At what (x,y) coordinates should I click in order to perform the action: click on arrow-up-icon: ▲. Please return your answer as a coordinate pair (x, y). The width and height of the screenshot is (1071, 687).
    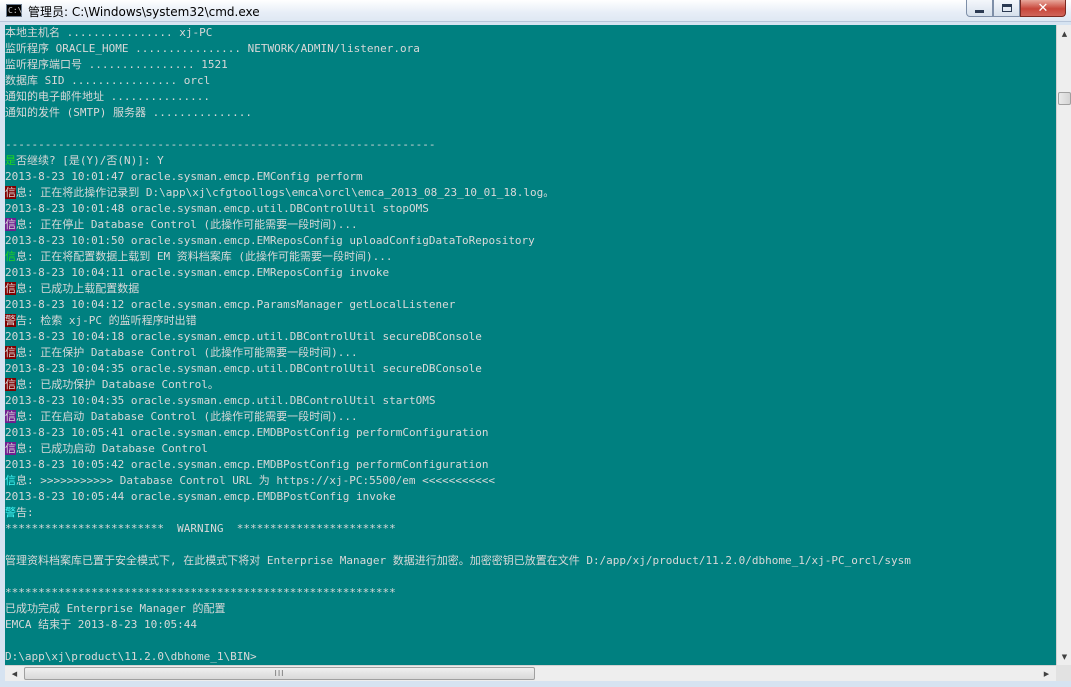
    Looking at the image, I should click on (1064, 33).